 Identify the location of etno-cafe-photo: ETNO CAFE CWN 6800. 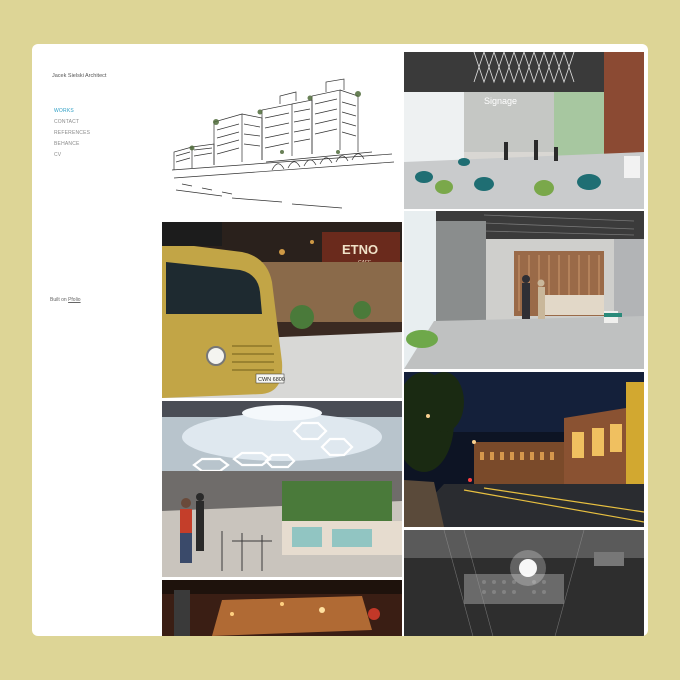
(282, 310).